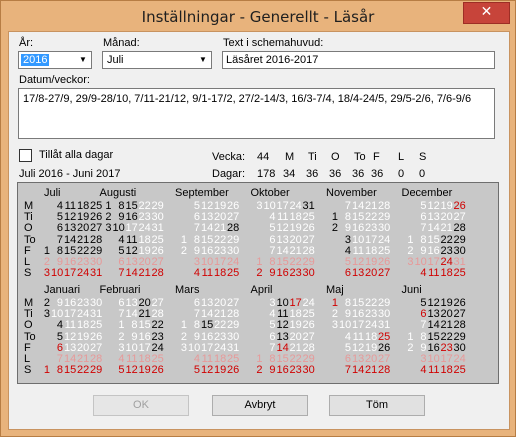 Image resolution: width=516 pixels, height=437 pixels. Describe the element at coordinates (76, 155) in the screenshot. I see `allow-all-days-label: Tillåt alla dagar` at that location.